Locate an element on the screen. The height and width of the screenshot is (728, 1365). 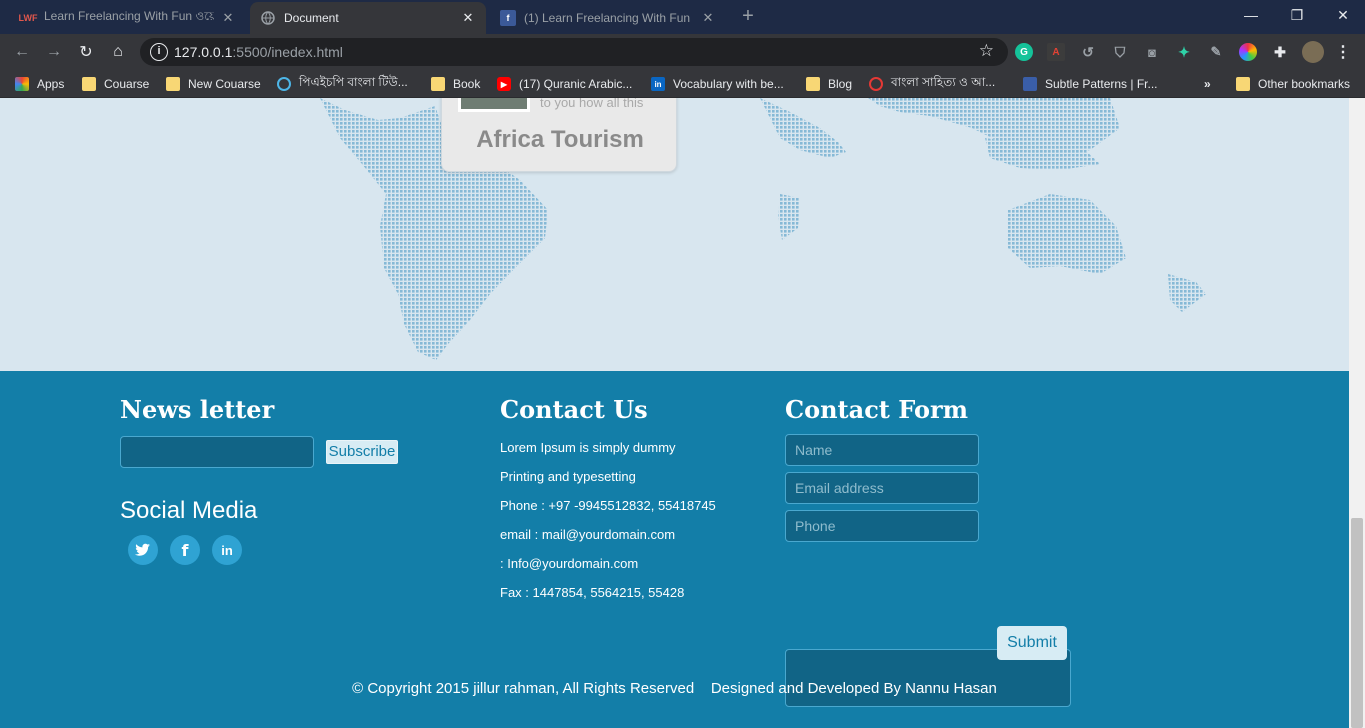
newsletter-heading: News letter is located at coordinates (197, 409).